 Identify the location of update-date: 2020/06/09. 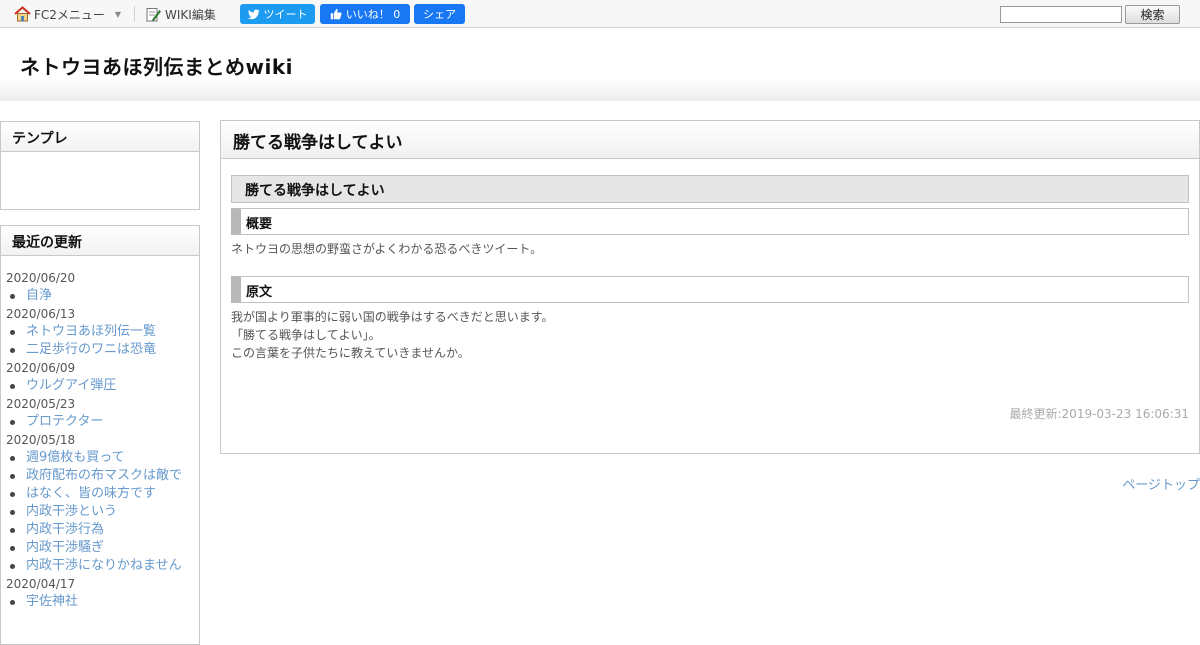
(41, 368).